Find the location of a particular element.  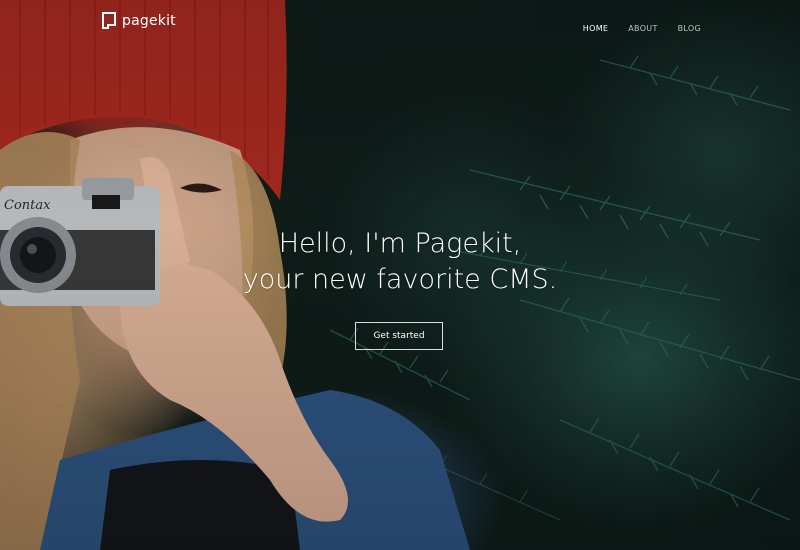

main-nav: HOME ABOUT BLOG is located at coordinates (642, 25).